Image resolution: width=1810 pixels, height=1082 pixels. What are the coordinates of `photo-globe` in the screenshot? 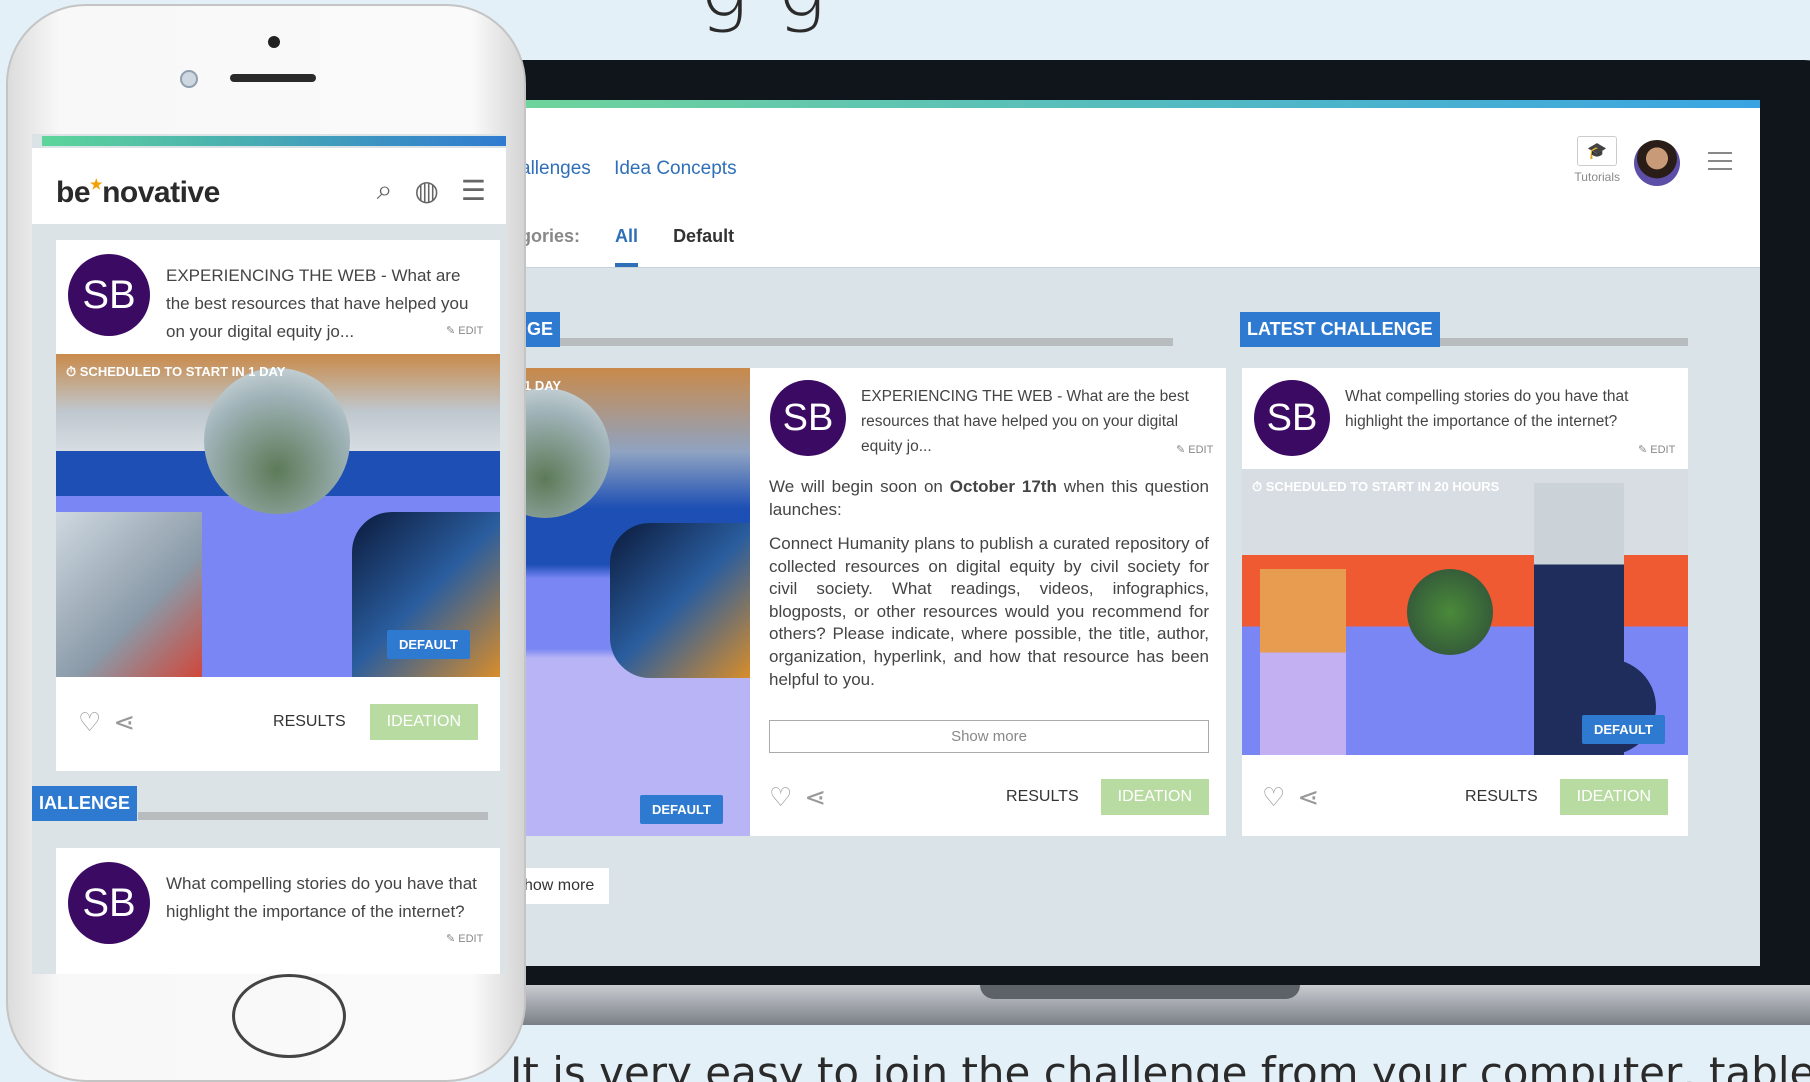 It's located at (1450, 612).